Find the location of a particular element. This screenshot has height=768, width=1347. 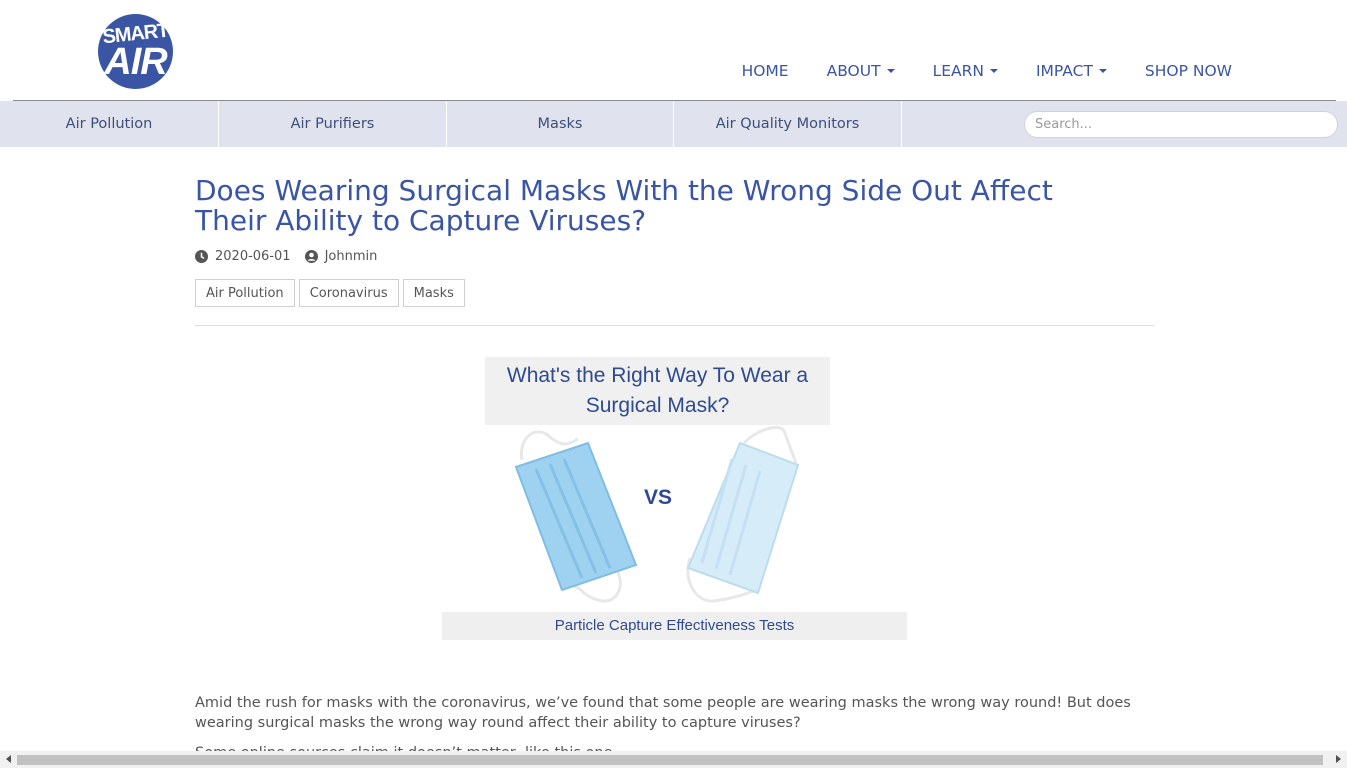

scrollbar-thumb is located at coordinates (670, 760).